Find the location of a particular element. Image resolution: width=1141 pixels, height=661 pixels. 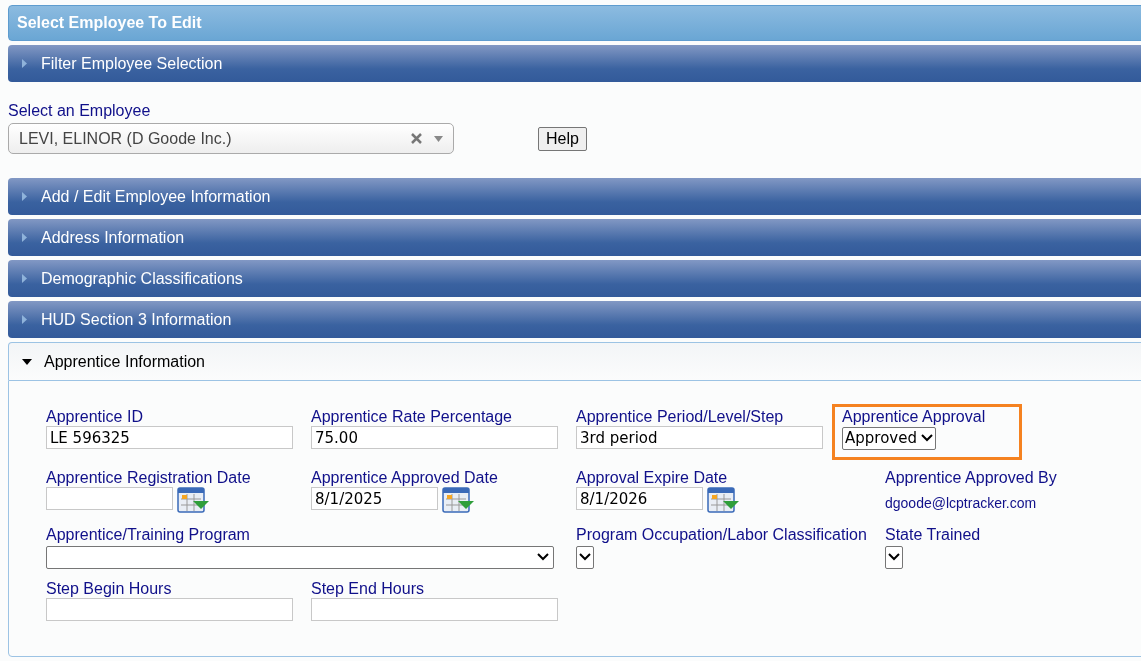

field-label: Select an Employee is located at coordinates (79, 110).